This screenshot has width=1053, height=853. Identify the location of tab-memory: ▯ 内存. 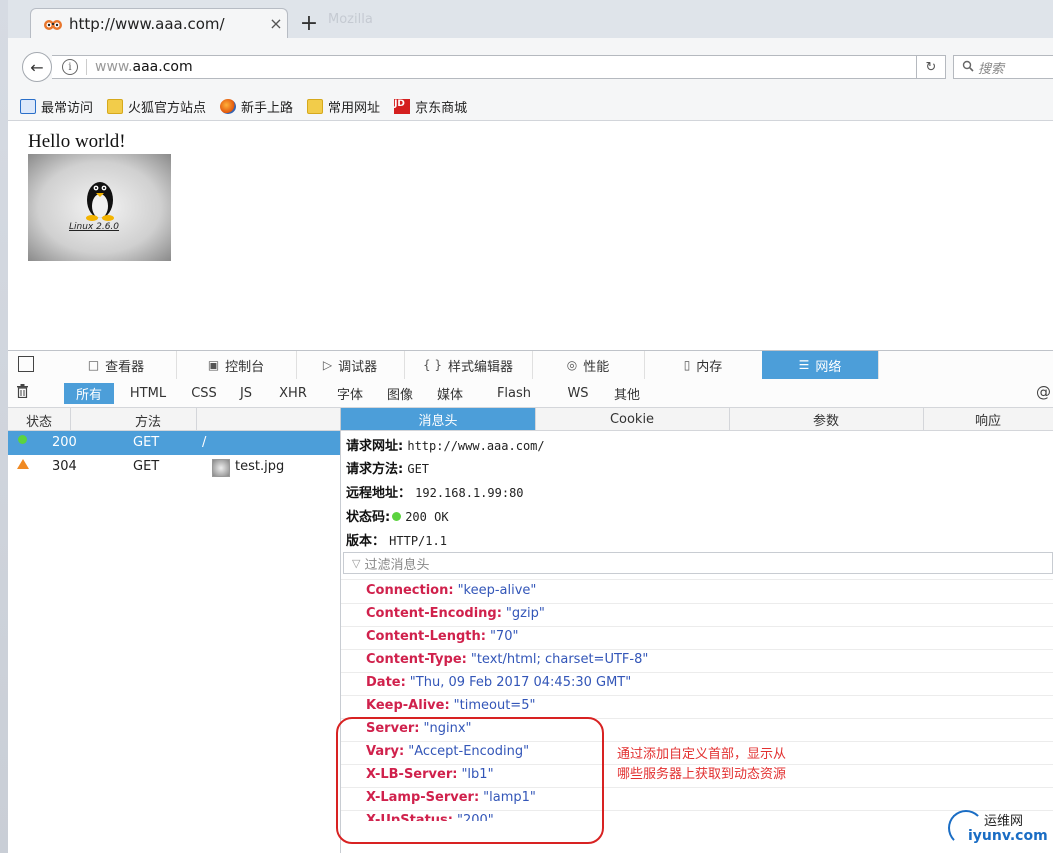
(703, 365).